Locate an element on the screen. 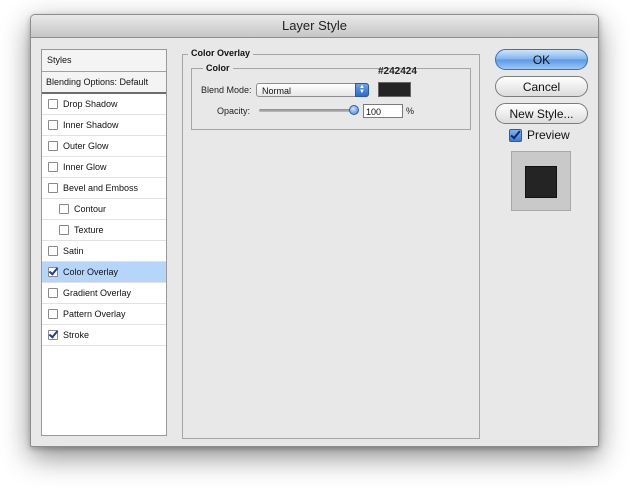 The height and width of the screenshot is (501, 640). opacity-unit: % is located at coordinates (410, 111).